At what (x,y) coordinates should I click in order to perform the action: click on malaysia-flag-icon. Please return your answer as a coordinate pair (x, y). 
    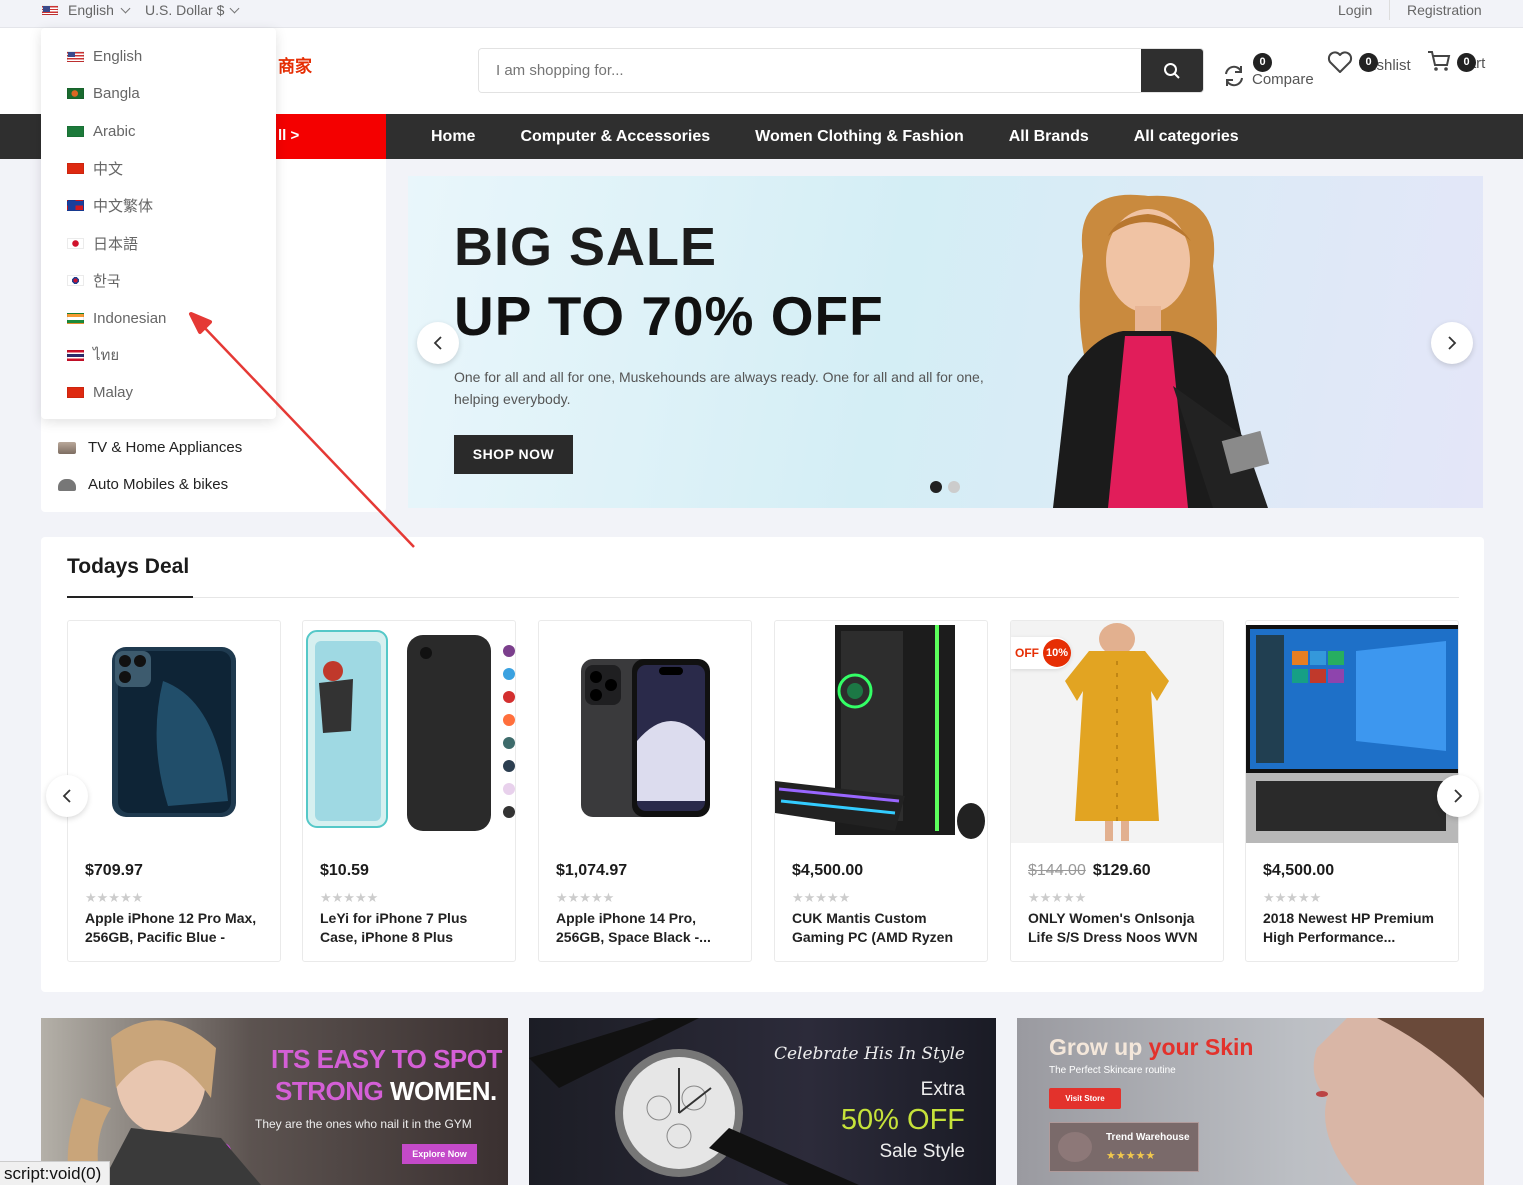
    Looking at the image, I should click on (75, 392).